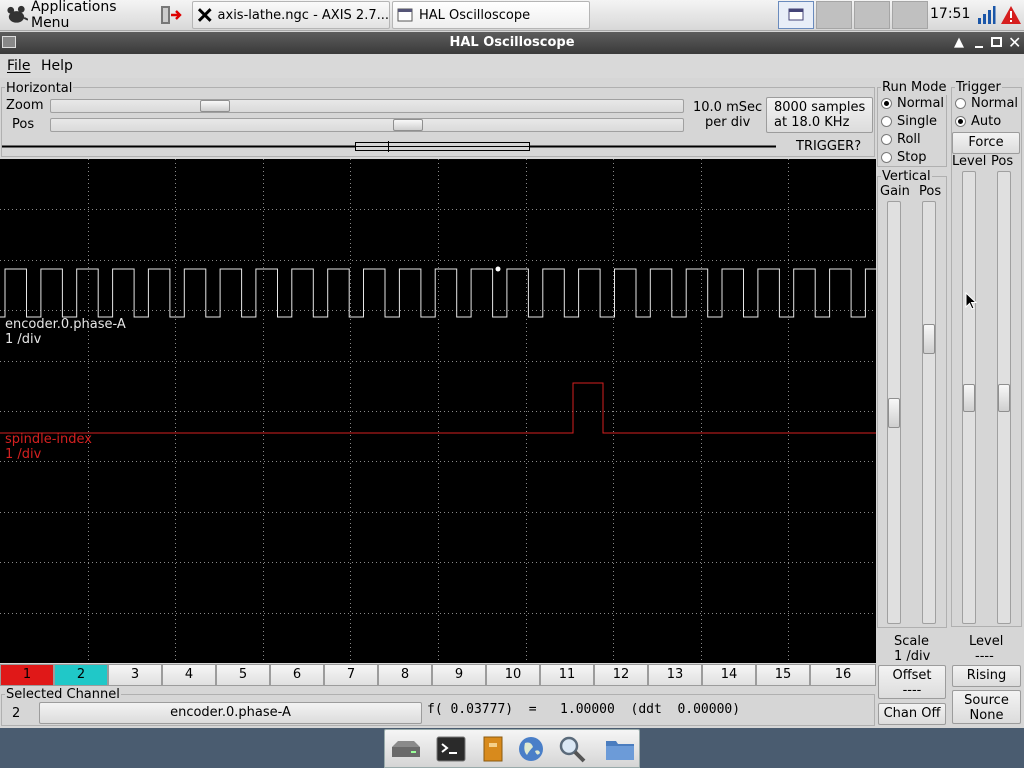 This screenshot has width=1024, height=768. What do you see at coordinates (929, 339) in the screenshot?
I see `vertical-pos-slider-handle` at bounding box center [929, 339].